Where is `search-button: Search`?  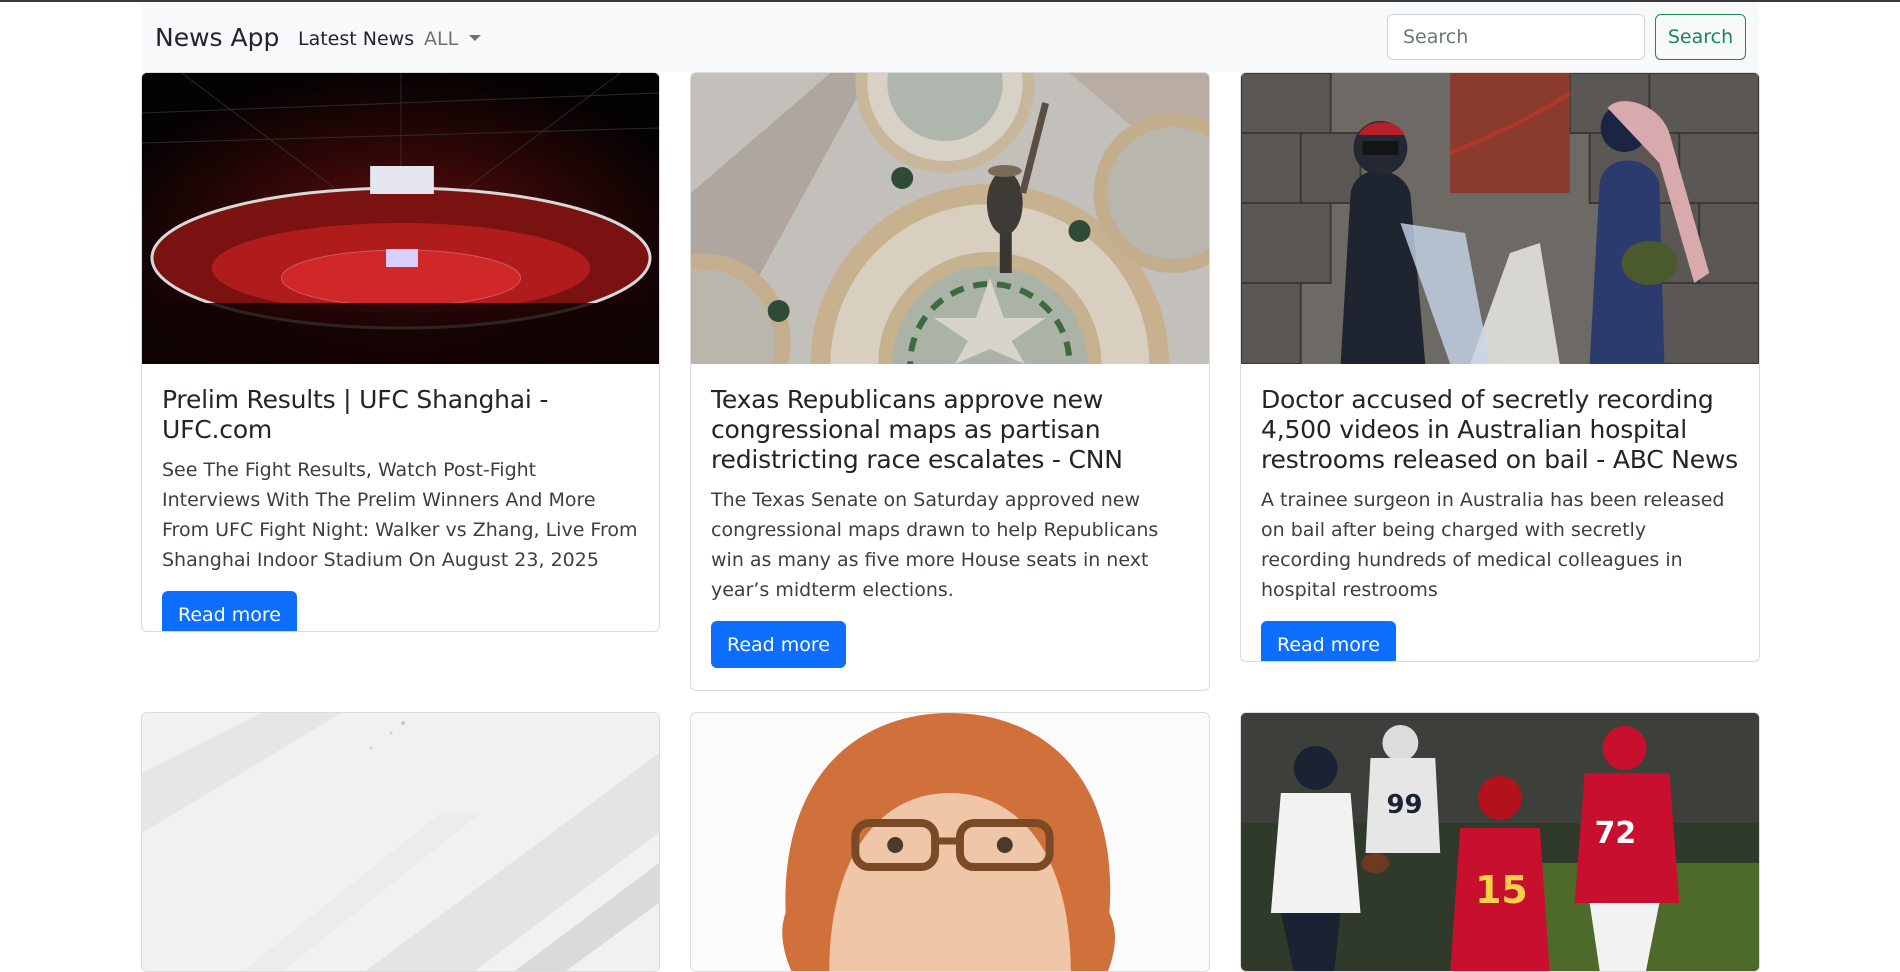 search-button: Search is located at coordinates (1700, 37).